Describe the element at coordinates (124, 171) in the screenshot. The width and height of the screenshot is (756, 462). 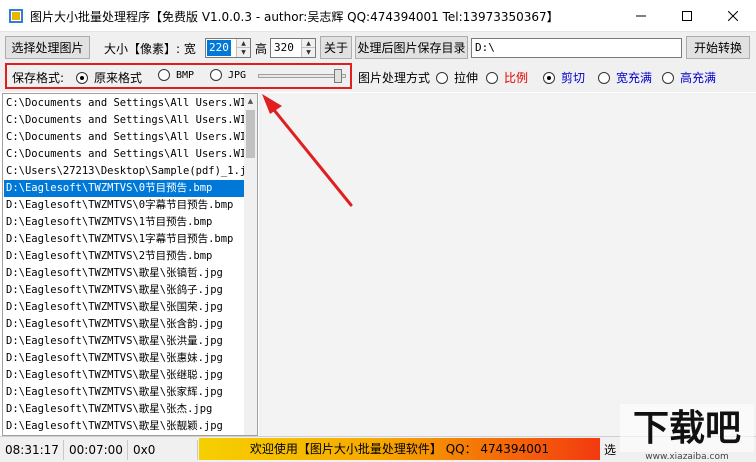
I see `file-list-item: C:\Users\27213\Desktop\Sample(pdf)_1.jpg` at that location.